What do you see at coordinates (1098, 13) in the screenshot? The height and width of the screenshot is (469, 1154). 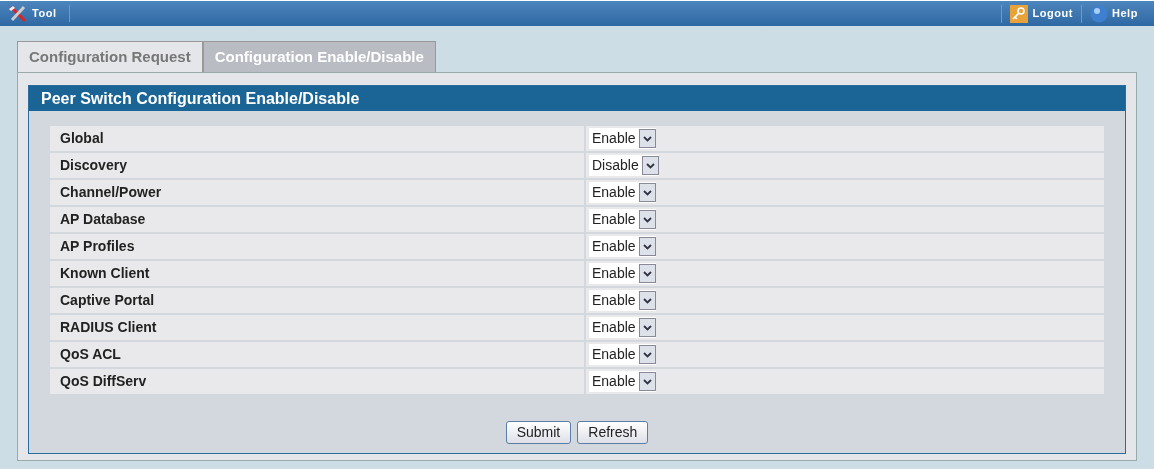 I see `help-icon` at bounding box center [1098, 13].